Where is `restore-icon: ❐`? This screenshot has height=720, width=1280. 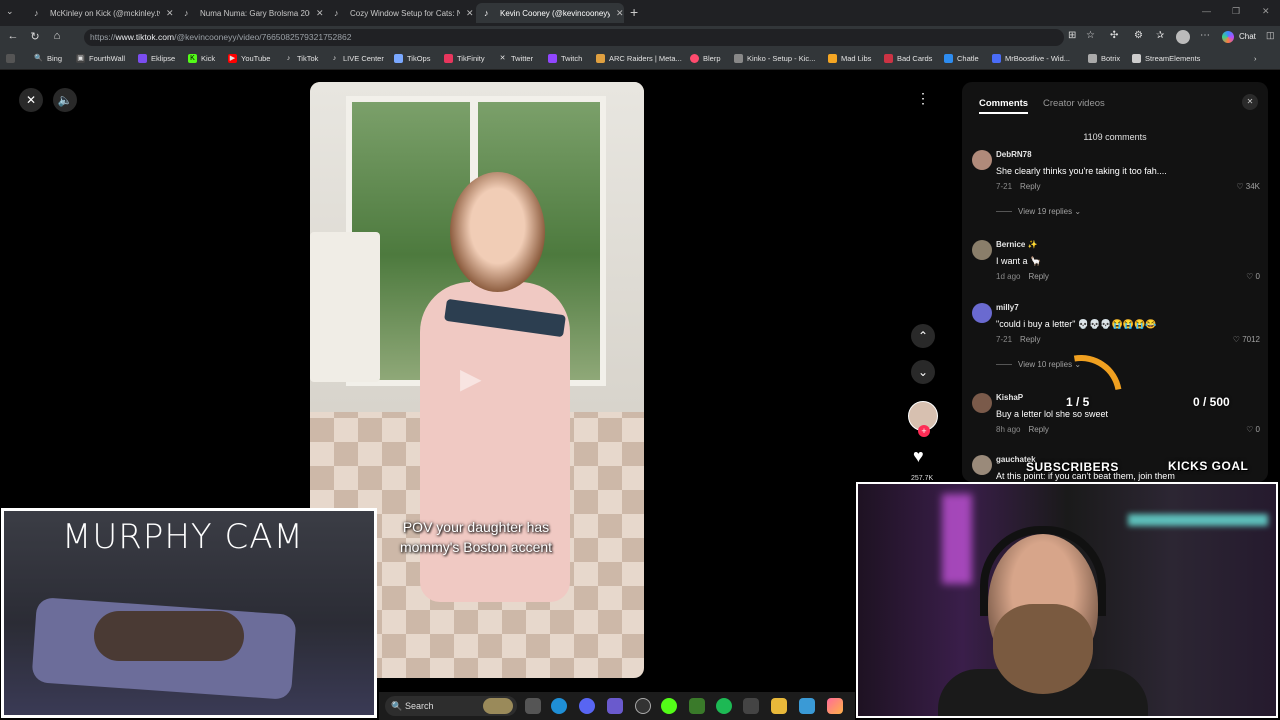 restore-icon: ❐ is located at coordinates (1236, 11).